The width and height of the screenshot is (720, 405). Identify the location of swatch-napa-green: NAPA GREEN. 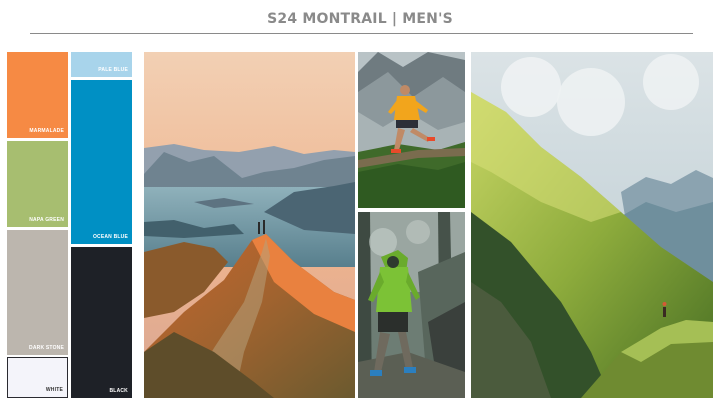
(37, 184).